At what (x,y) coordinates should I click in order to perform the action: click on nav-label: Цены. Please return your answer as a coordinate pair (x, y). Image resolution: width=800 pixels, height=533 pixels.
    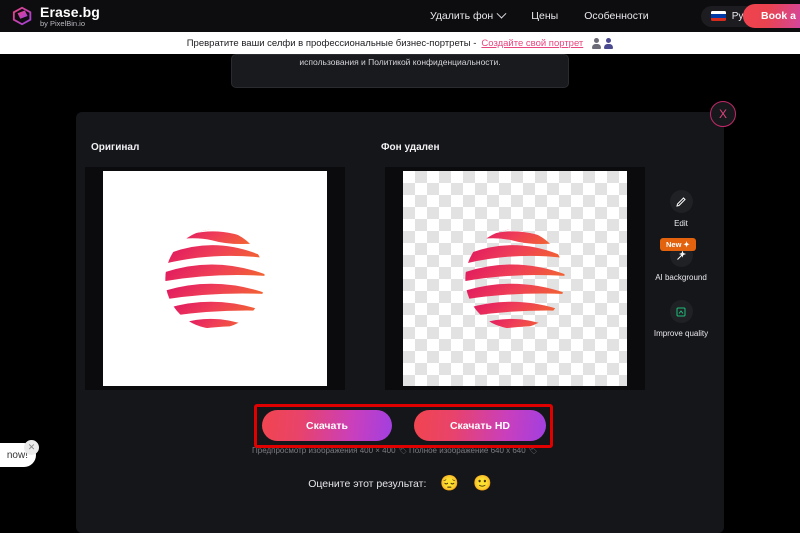
    Looking at the image, I should click on (545, 16).